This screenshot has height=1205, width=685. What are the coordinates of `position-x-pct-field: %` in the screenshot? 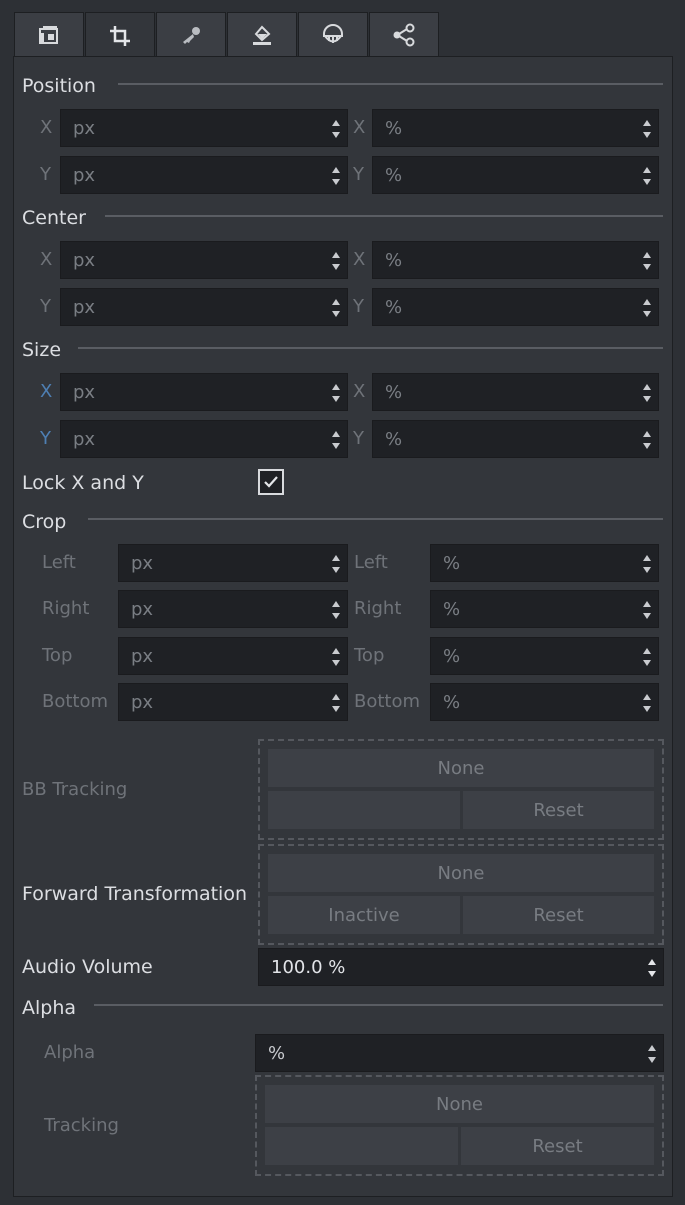 It's located at (515, 128).